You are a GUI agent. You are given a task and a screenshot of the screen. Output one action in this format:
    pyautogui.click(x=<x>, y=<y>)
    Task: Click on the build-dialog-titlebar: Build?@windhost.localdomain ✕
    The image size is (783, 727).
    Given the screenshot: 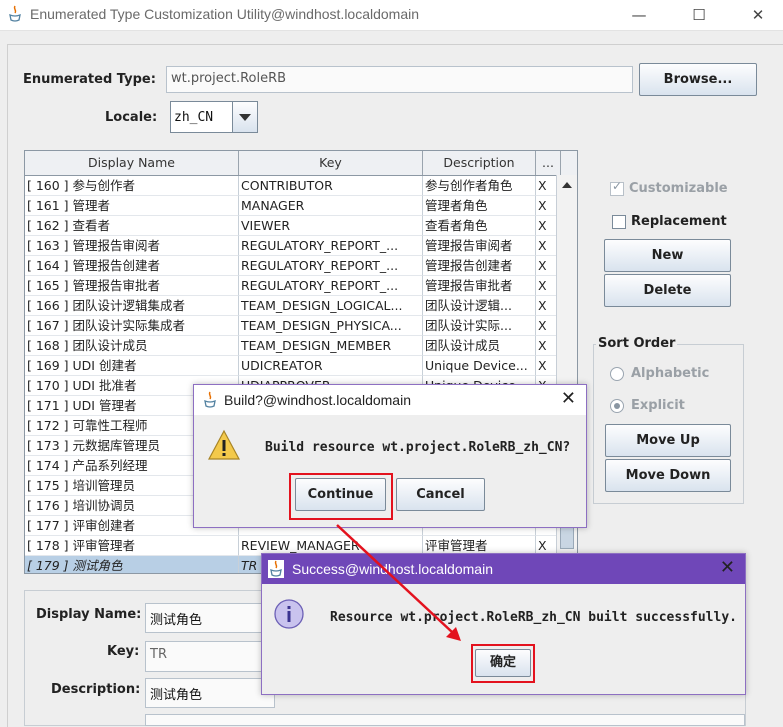 What is the action you would take?
    pyautogui.click(x=390, y=400)
    